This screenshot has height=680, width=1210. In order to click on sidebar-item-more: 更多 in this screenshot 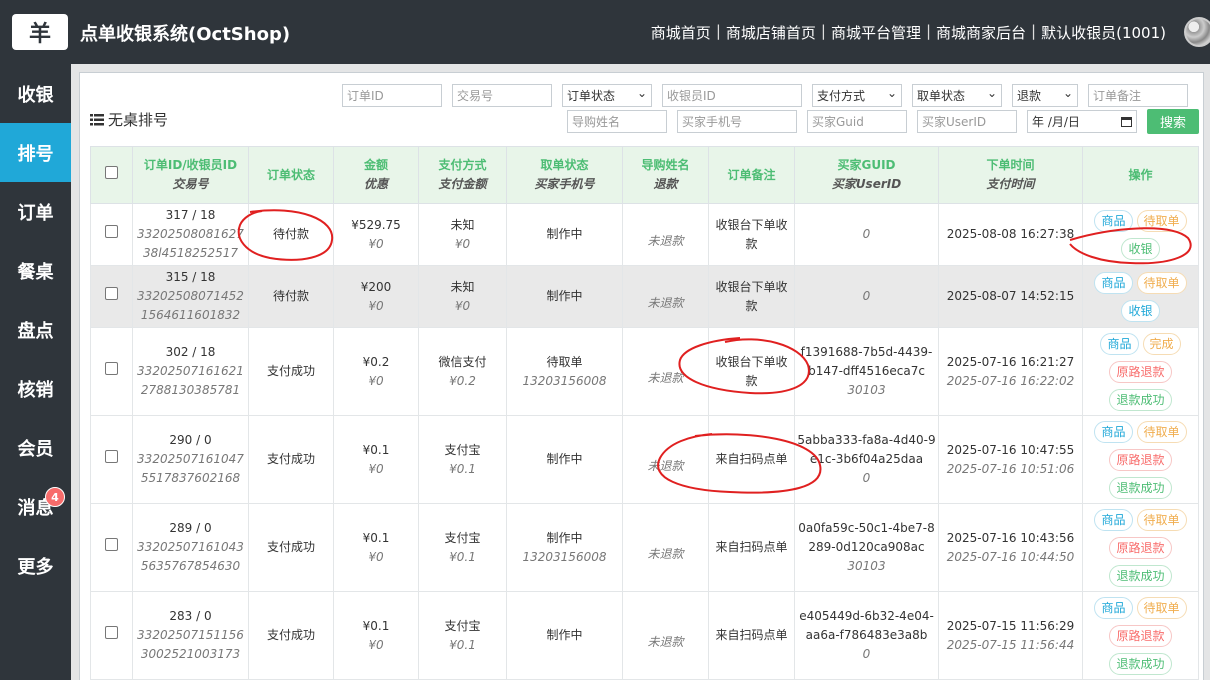, I will do `click(35, 565)`.